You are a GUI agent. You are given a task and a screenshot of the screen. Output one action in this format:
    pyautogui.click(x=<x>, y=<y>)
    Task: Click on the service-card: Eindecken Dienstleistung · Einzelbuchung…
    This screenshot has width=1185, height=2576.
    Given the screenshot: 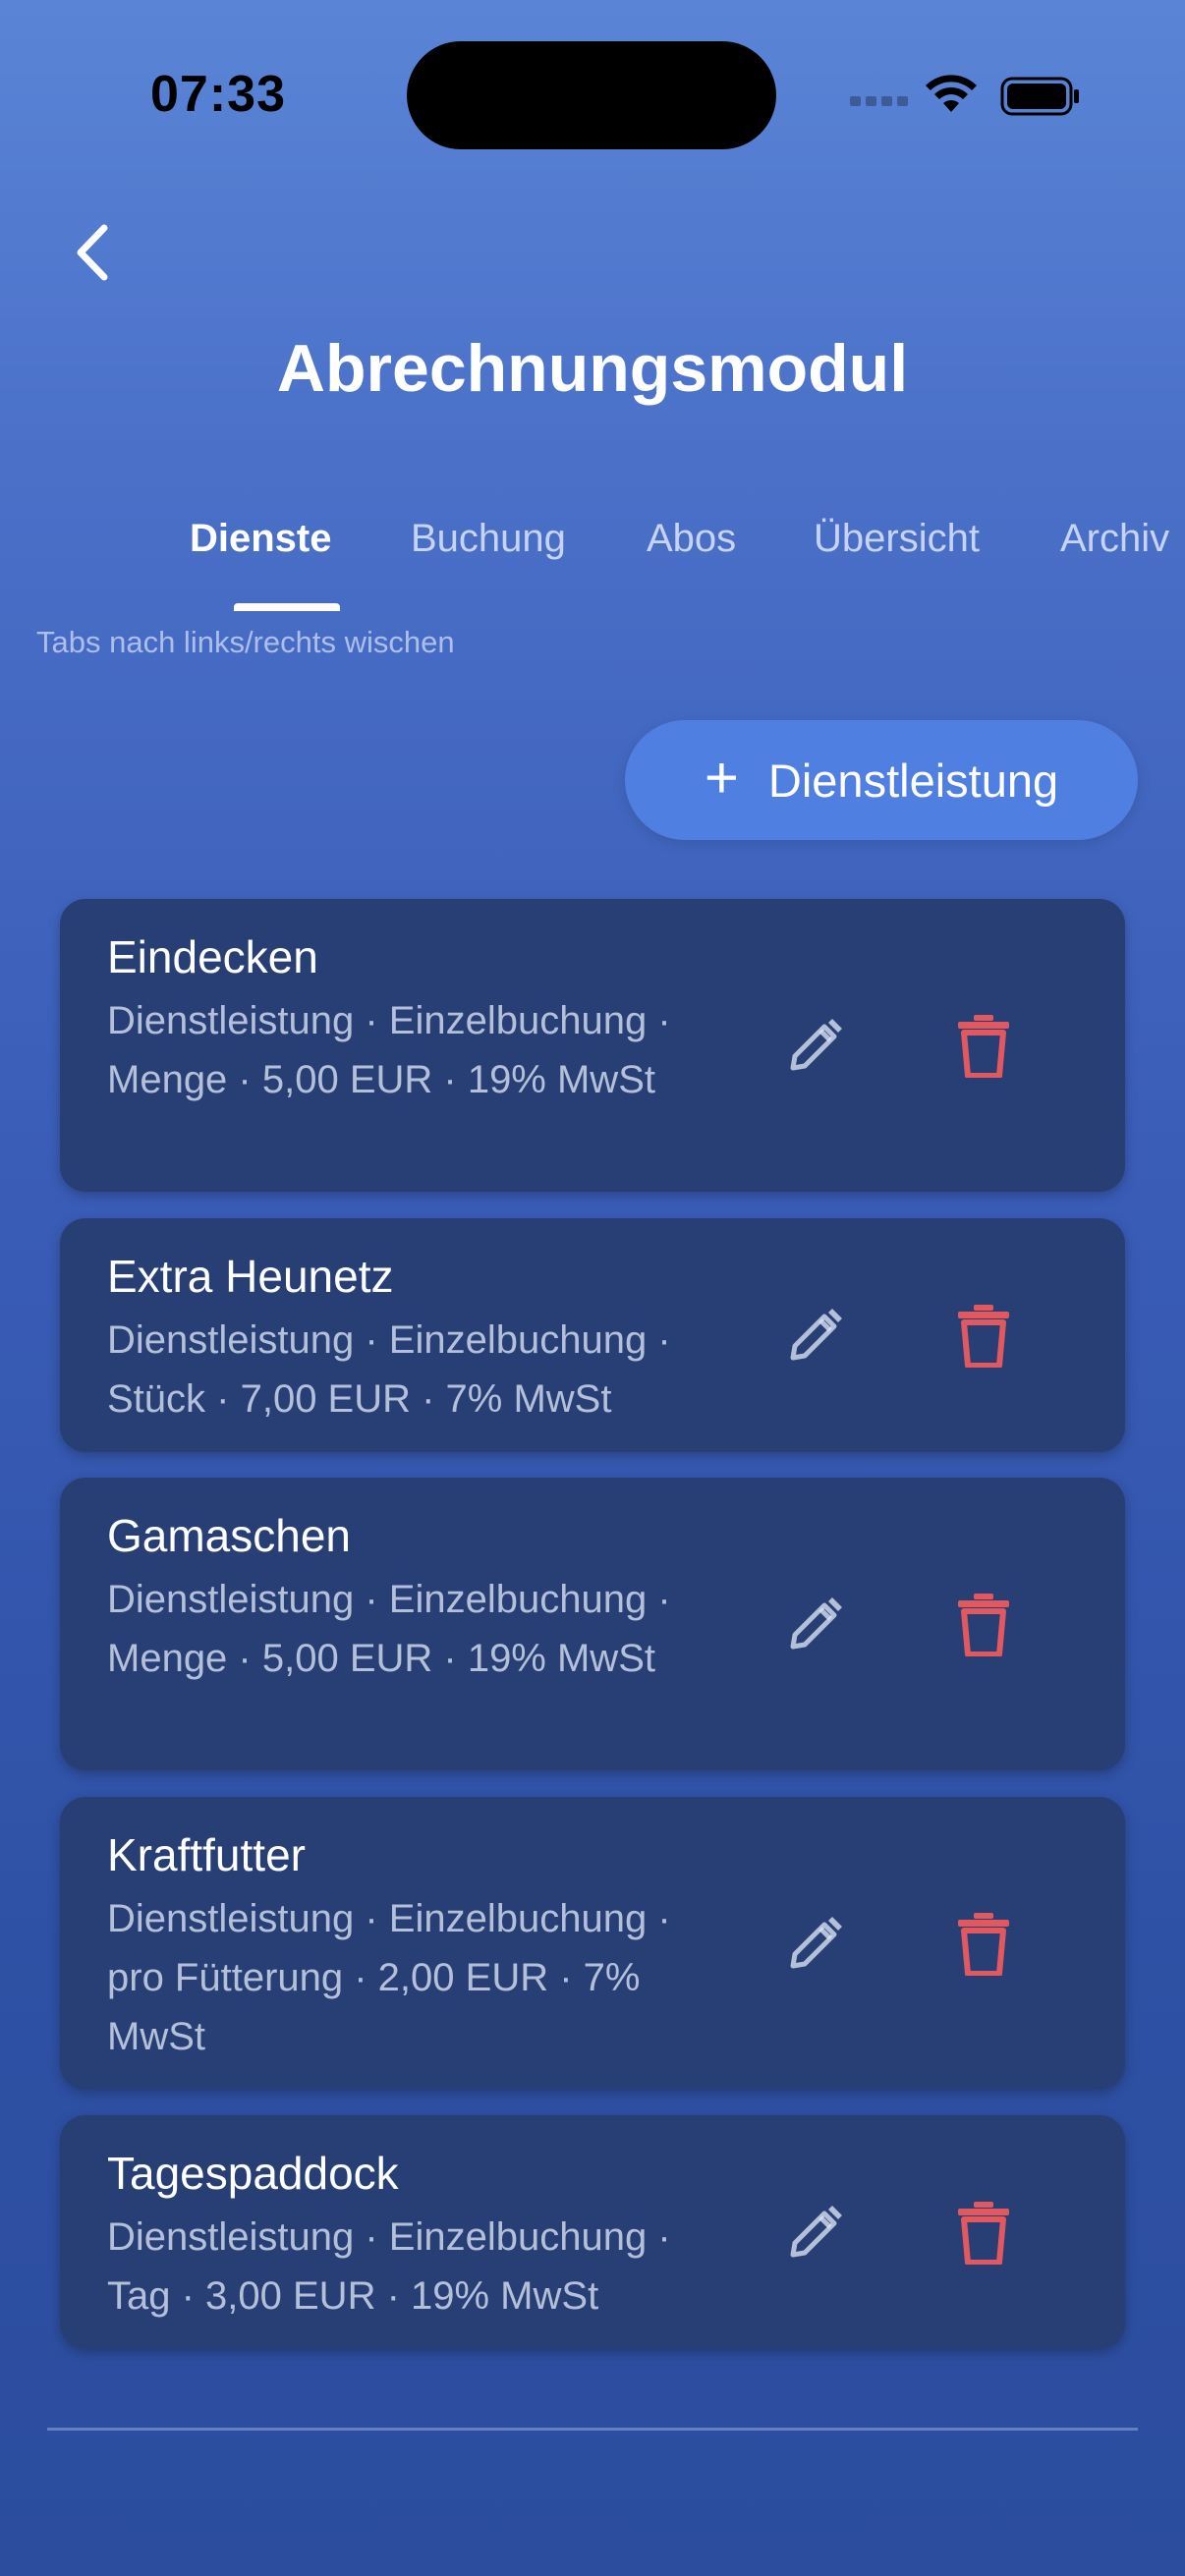 What is the action you would take?
    pyautogui.click(x=592, y=1045)
    